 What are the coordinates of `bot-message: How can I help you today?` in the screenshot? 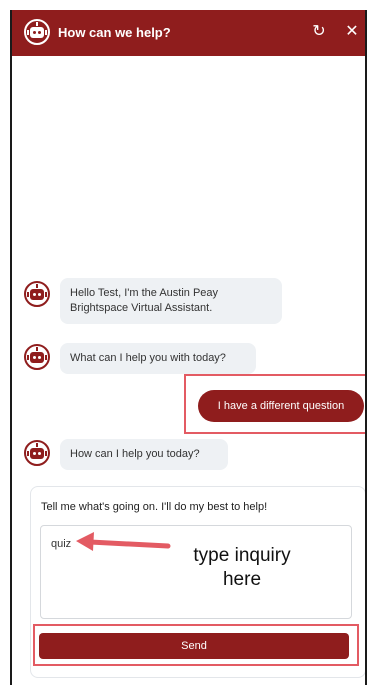 It's located at (144, 454).